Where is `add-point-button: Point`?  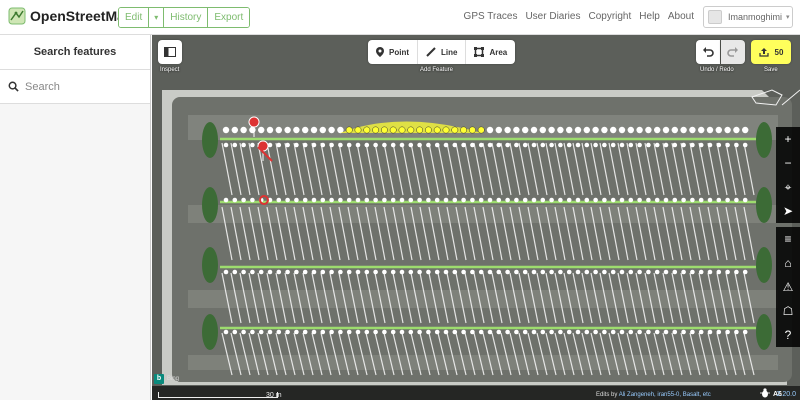 add-point-button: Point is located at coordinates (393, 52).